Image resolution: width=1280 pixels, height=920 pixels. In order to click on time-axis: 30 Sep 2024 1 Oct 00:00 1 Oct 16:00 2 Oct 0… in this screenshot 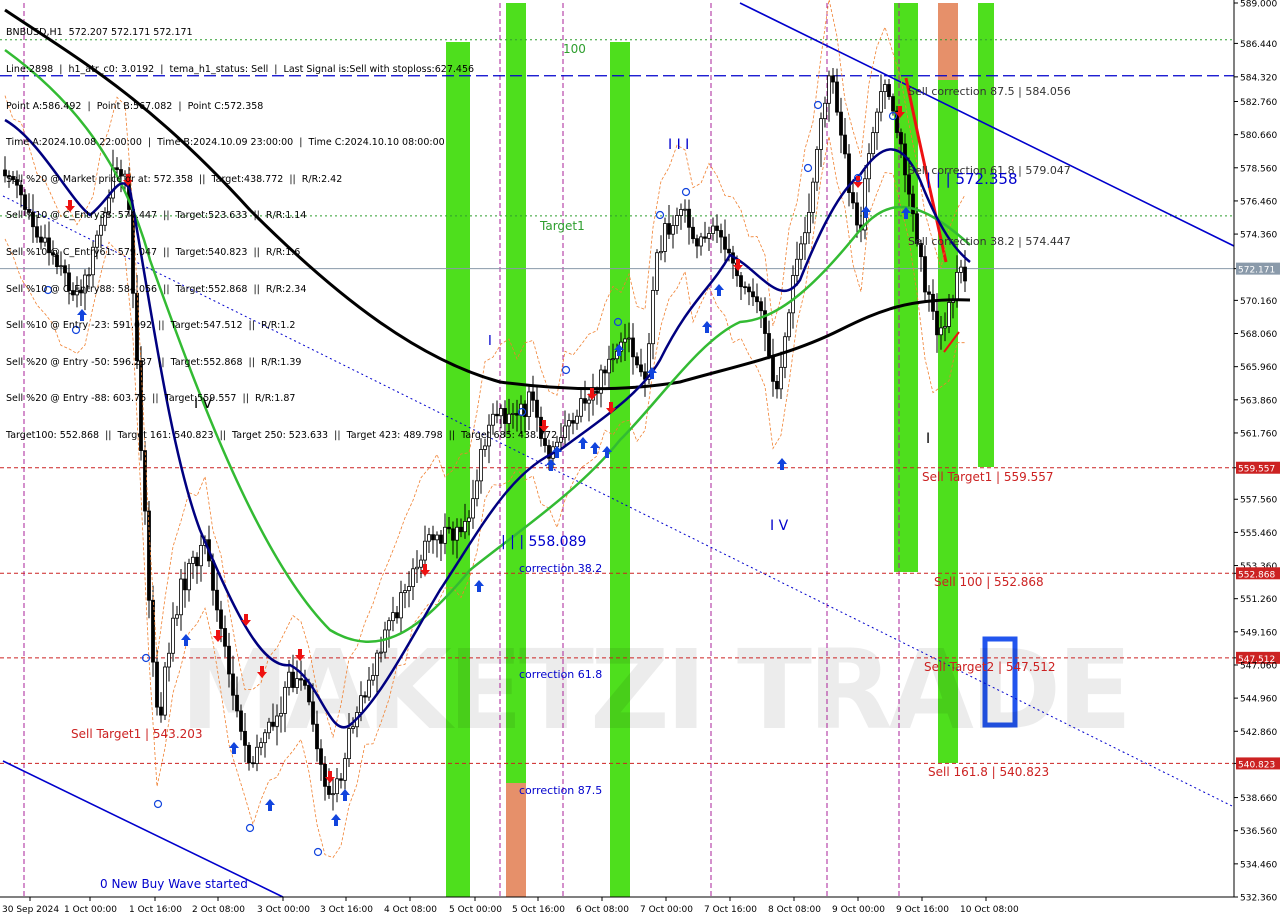, I will do `click(617, 905)`.